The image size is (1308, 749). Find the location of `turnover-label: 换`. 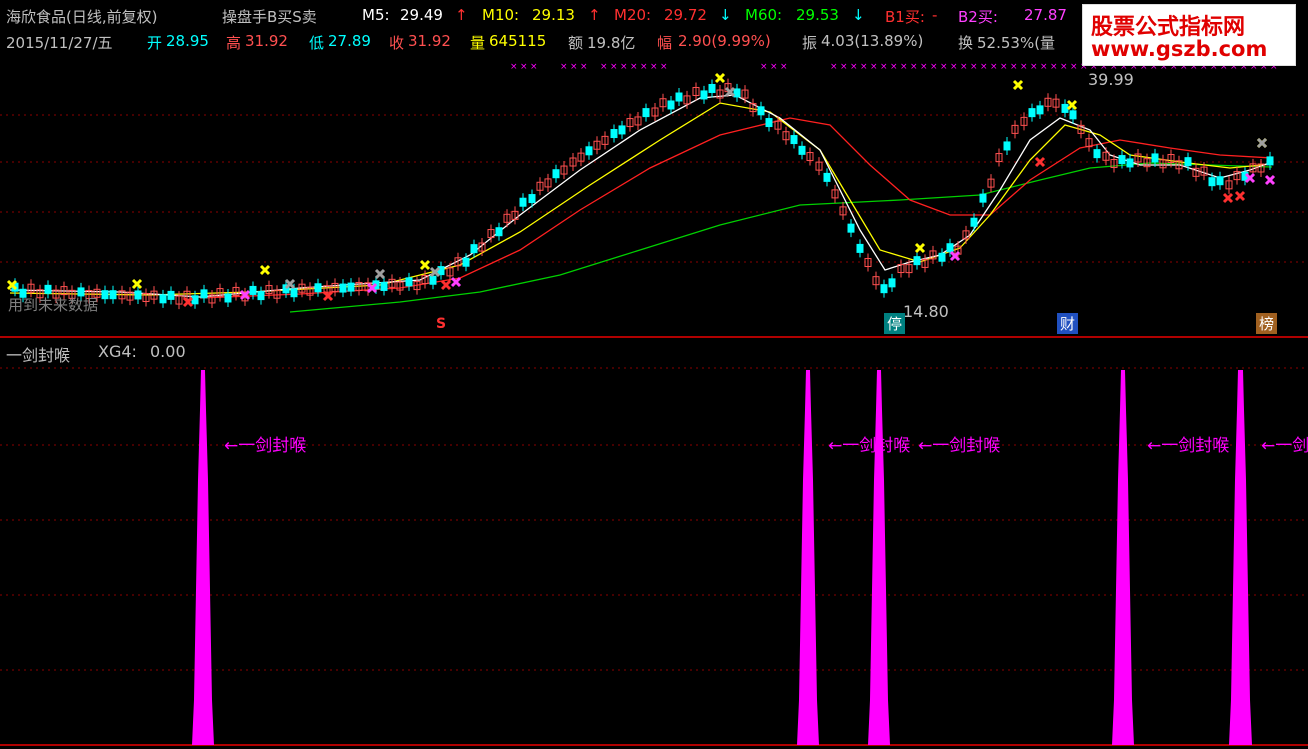

turnover-label: 换 is located at coordinates (966, 43).